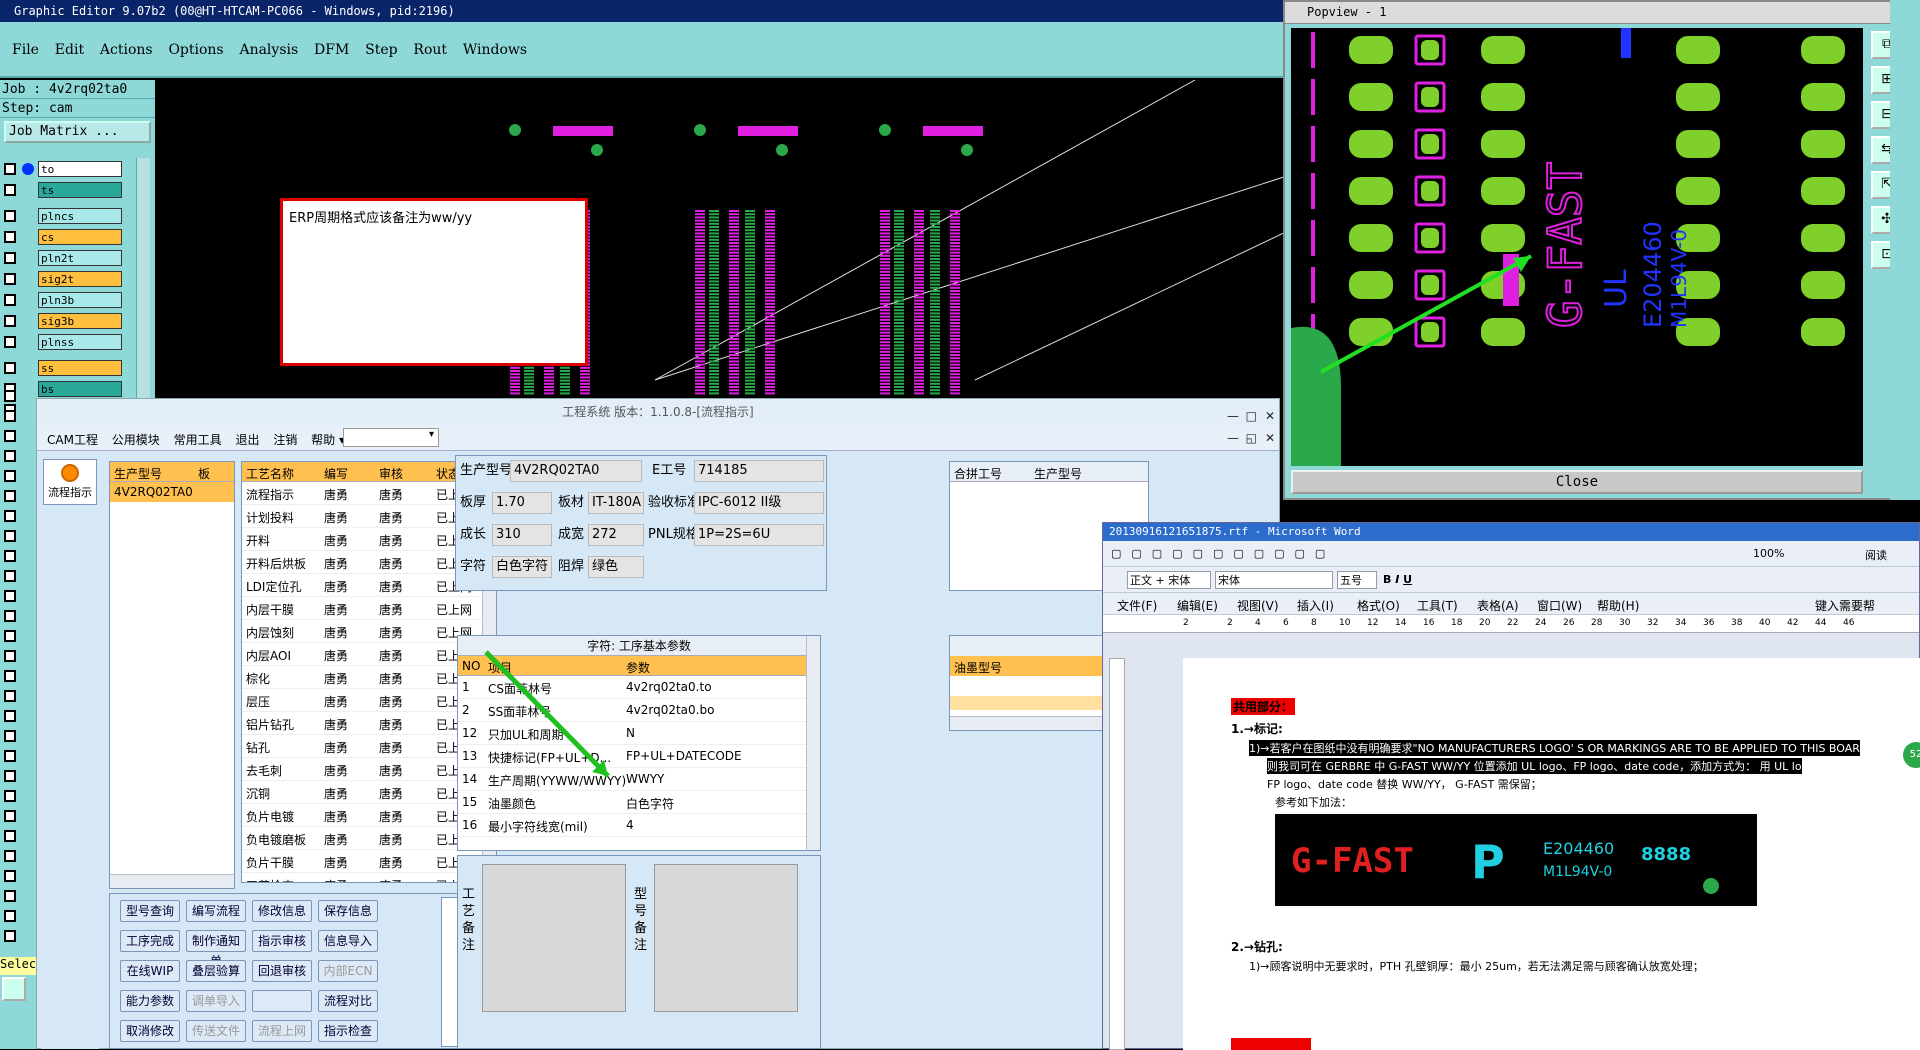  I want to click on layer-row: bs, so click(71, 389).